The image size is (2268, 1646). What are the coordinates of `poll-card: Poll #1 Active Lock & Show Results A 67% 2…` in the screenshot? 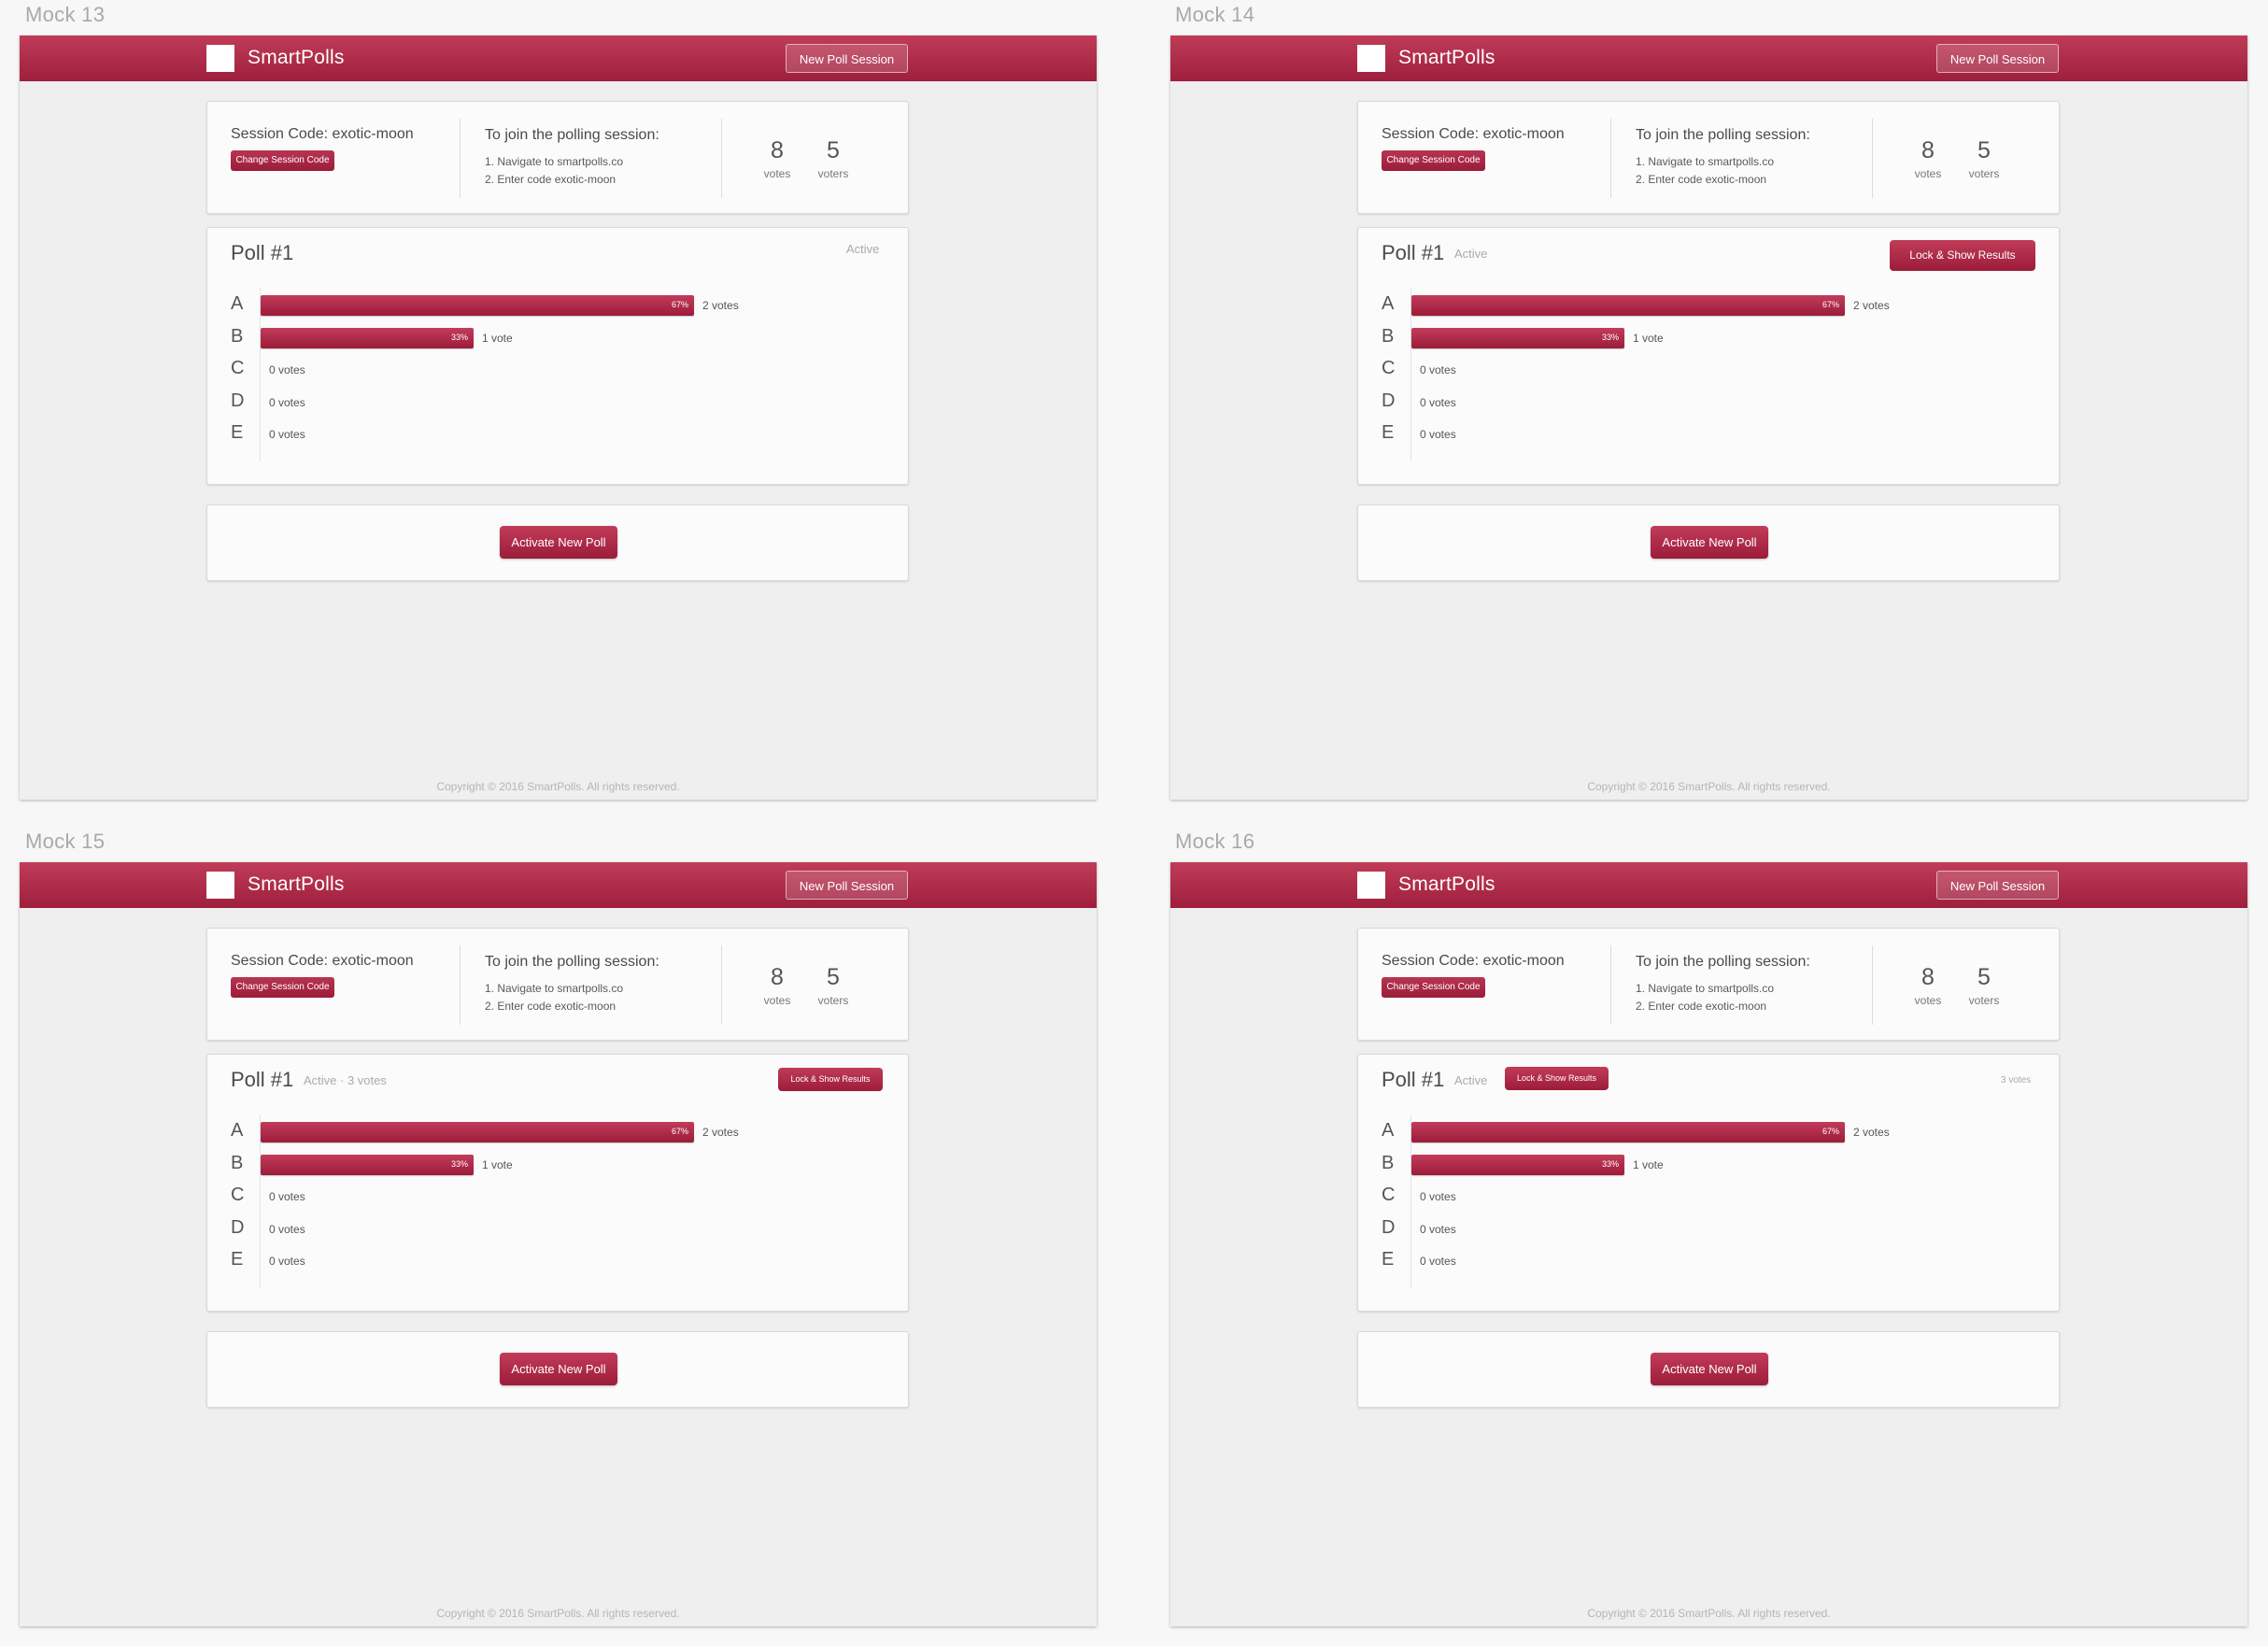 It's located at (1708, 356).